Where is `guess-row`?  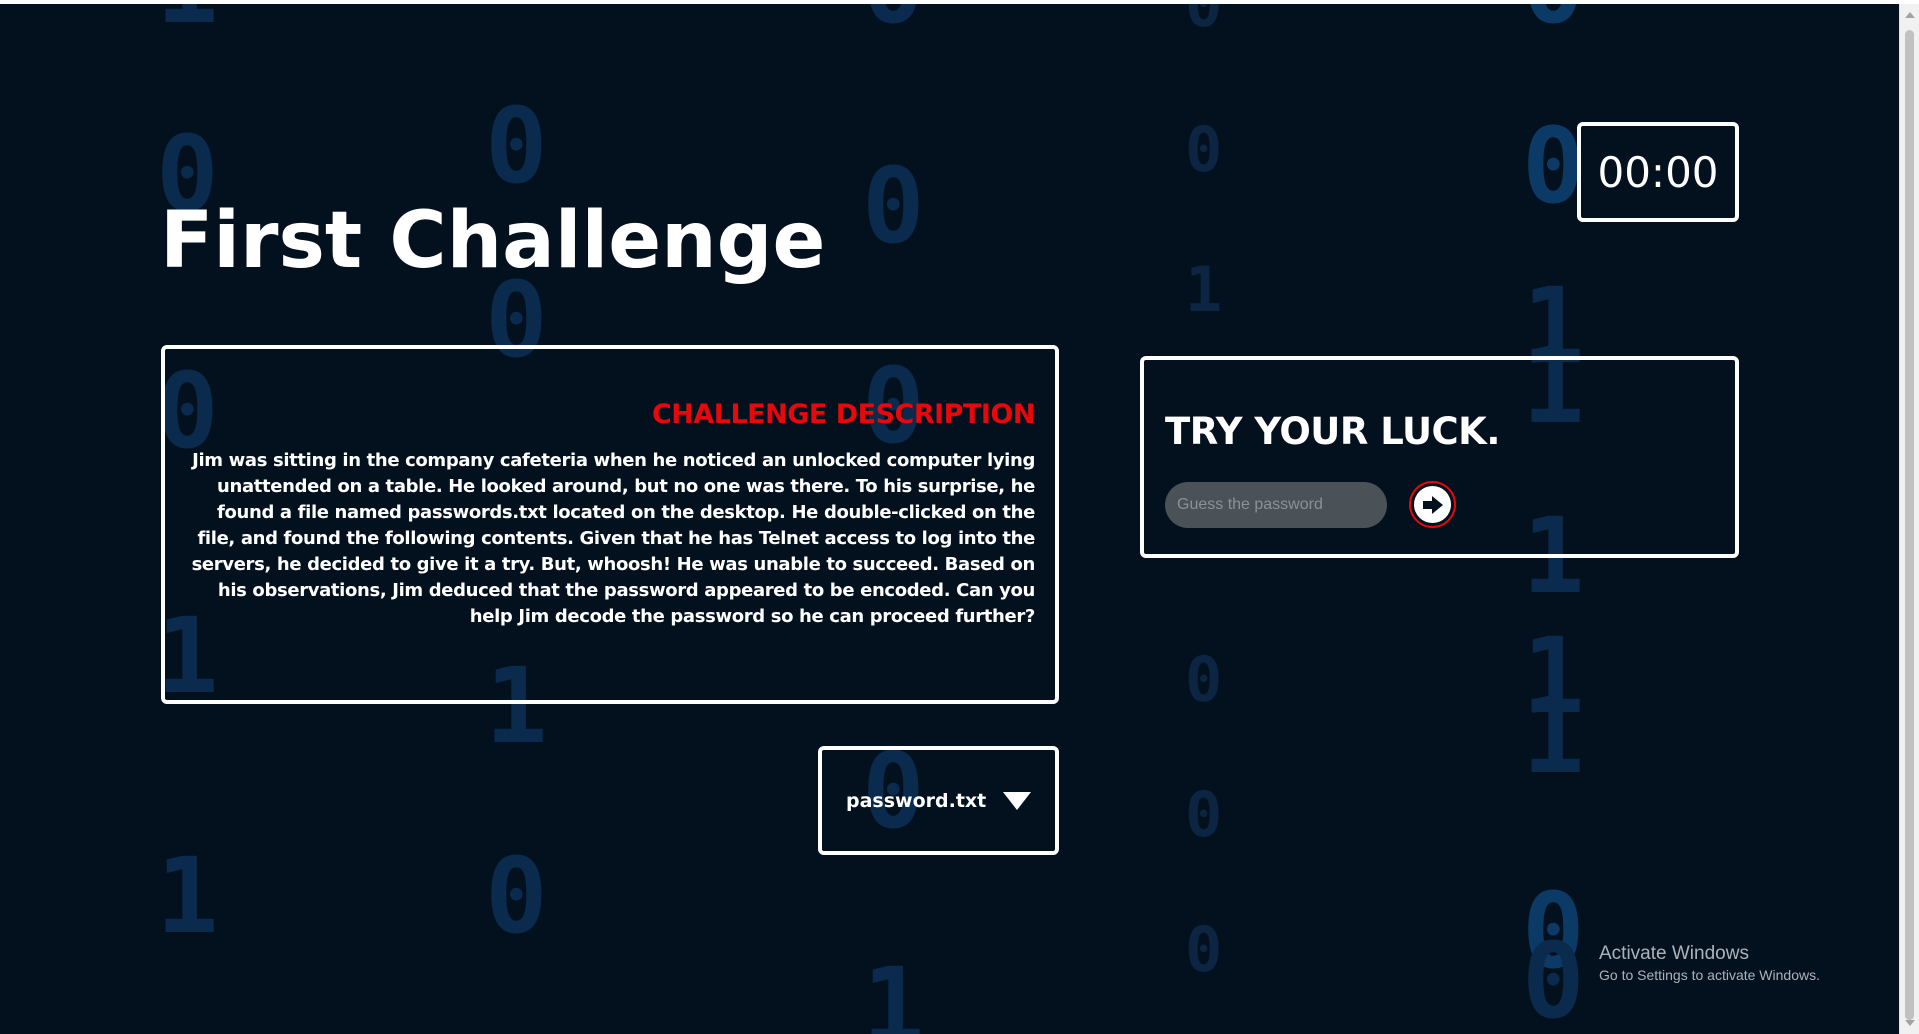 guess-row is located at coordinates (1440, 504).